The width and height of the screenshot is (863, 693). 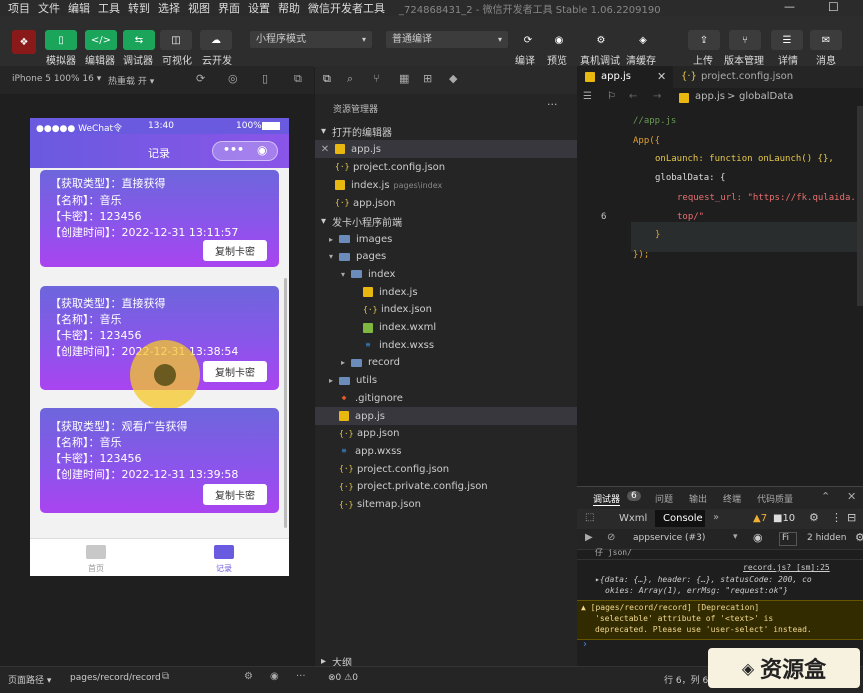 I want to click on message-button: 消息, so click(x=826, y=59).